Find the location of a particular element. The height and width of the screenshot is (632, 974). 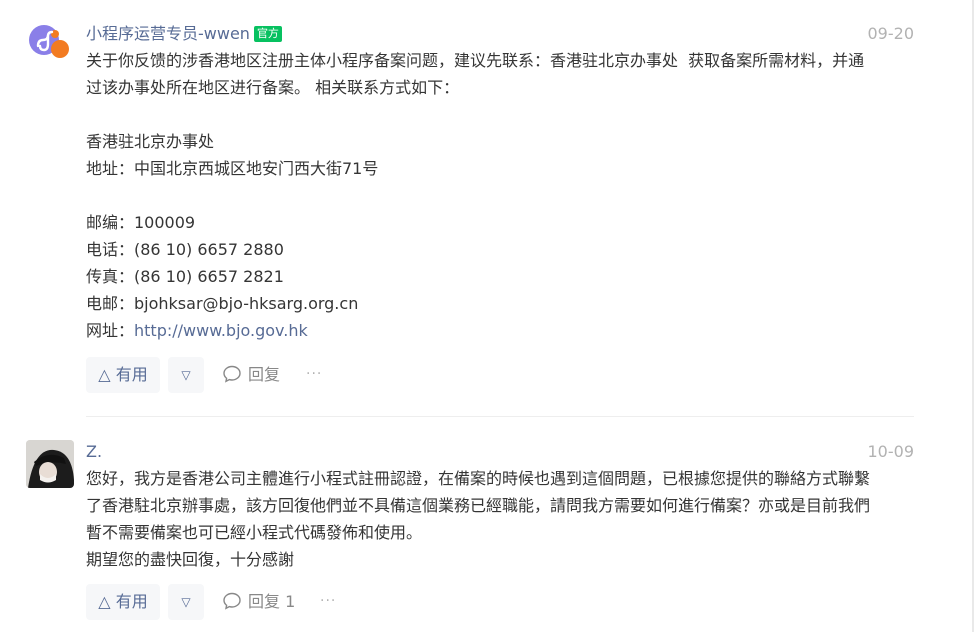

user-photo-icon is located at coordinates (50, 464).